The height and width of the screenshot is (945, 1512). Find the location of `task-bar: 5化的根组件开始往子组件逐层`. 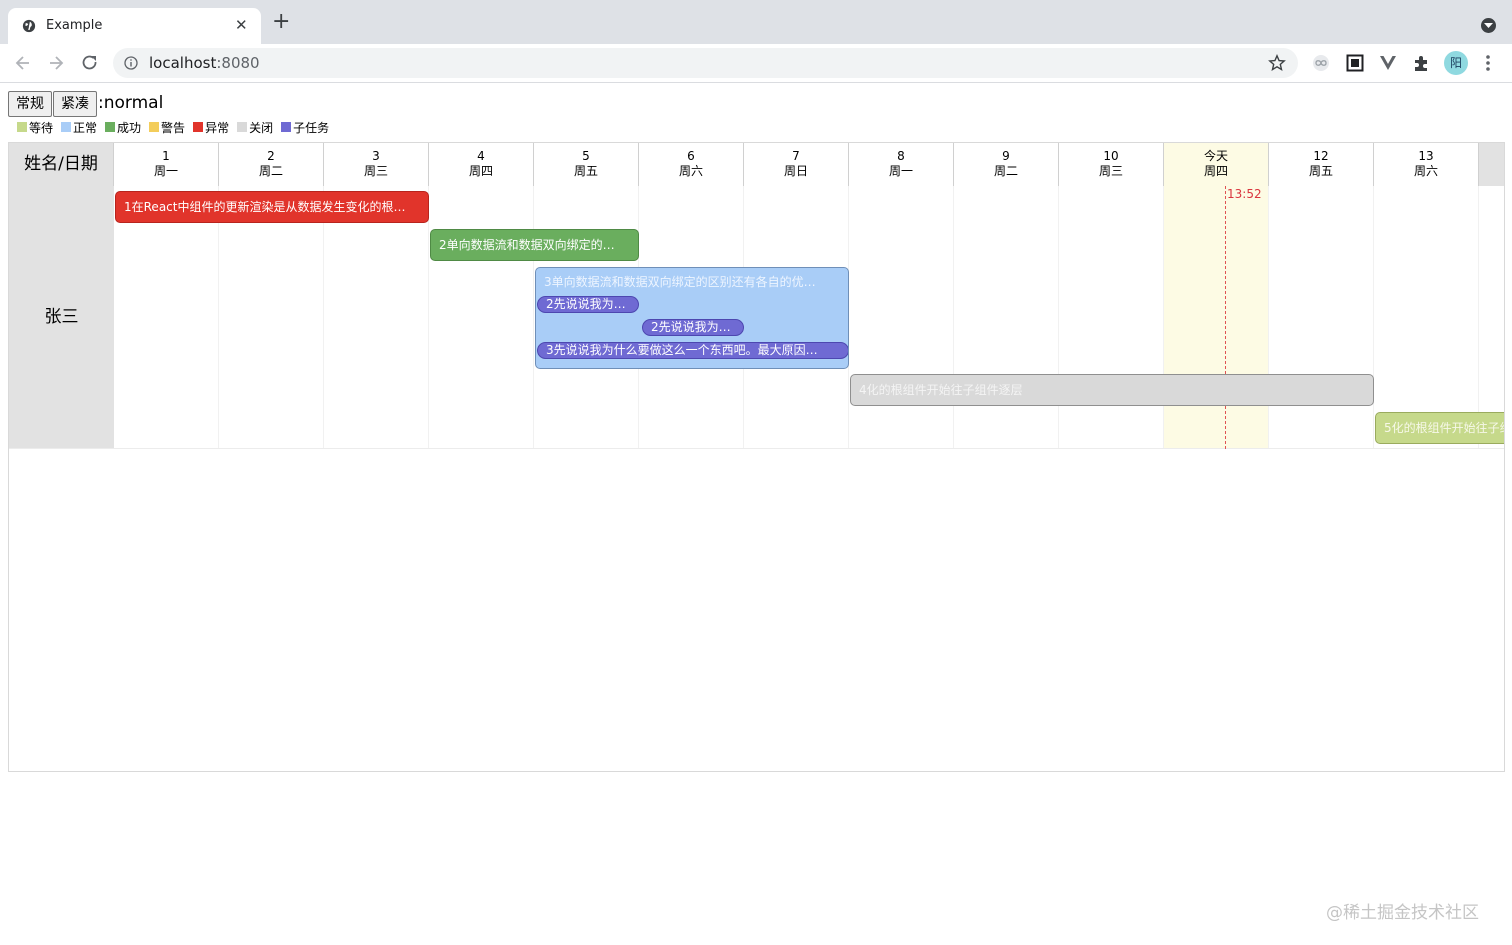

task-bar: 5化的根组件开始往子组件逐层 is located at coordinates (1439, 428).